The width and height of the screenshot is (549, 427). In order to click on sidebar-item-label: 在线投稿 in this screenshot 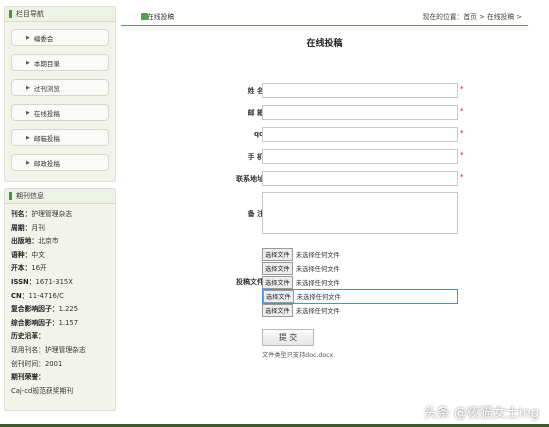, I will do `click(46, 113)`.